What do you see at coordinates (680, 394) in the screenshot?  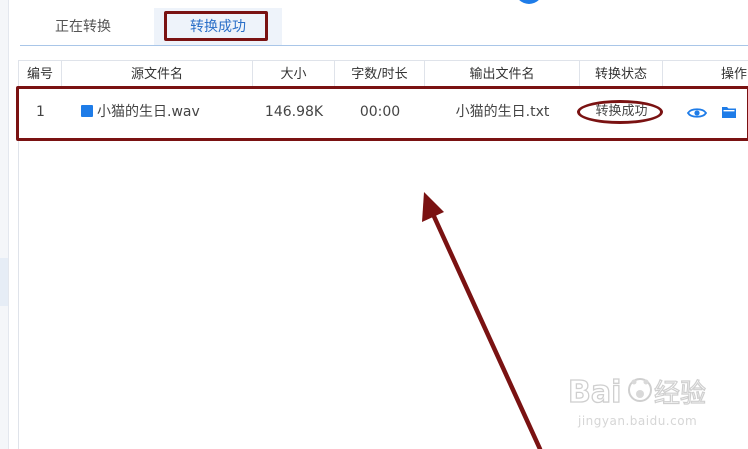 I see `svg-text: 经验` at bounding box center [680, 394].